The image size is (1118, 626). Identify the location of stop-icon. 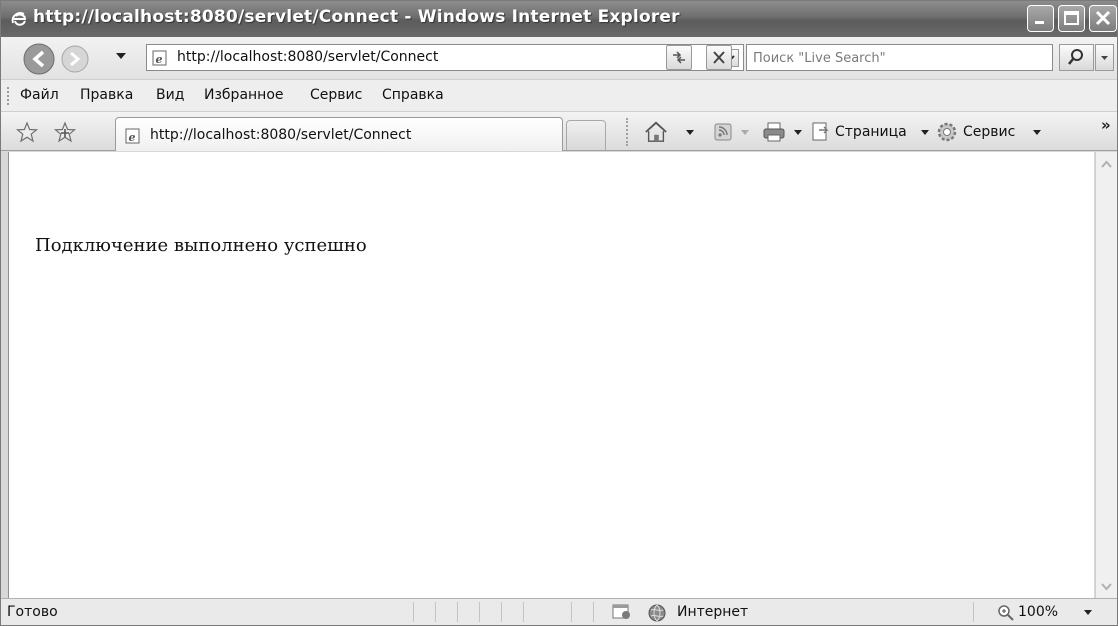
(719, 57).